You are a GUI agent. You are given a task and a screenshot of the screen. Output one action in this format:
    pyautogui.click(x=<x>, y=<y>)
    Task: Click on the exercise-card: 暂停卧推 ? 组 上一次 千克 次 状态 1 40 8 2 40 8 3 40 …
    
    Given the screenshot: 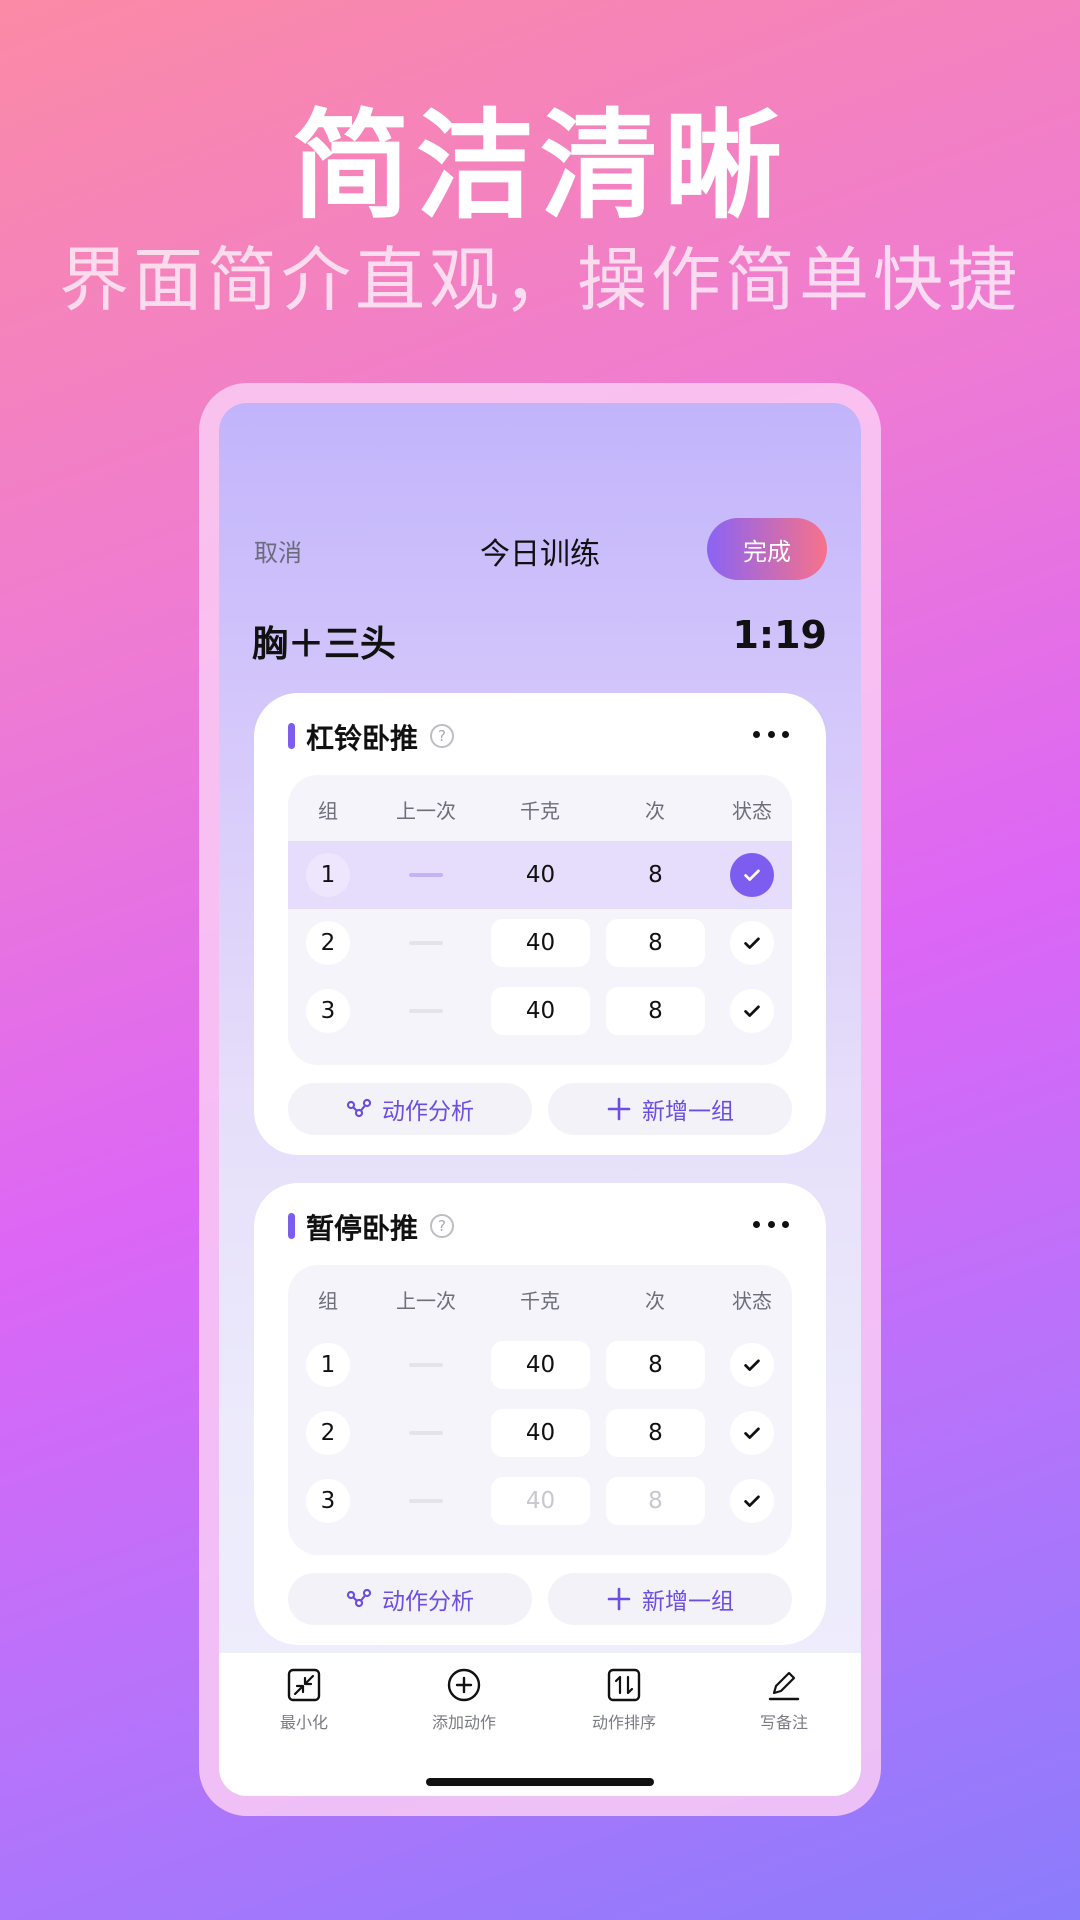 What is the action you would take?
    pyautogui.click(x=540, y=1414)
    